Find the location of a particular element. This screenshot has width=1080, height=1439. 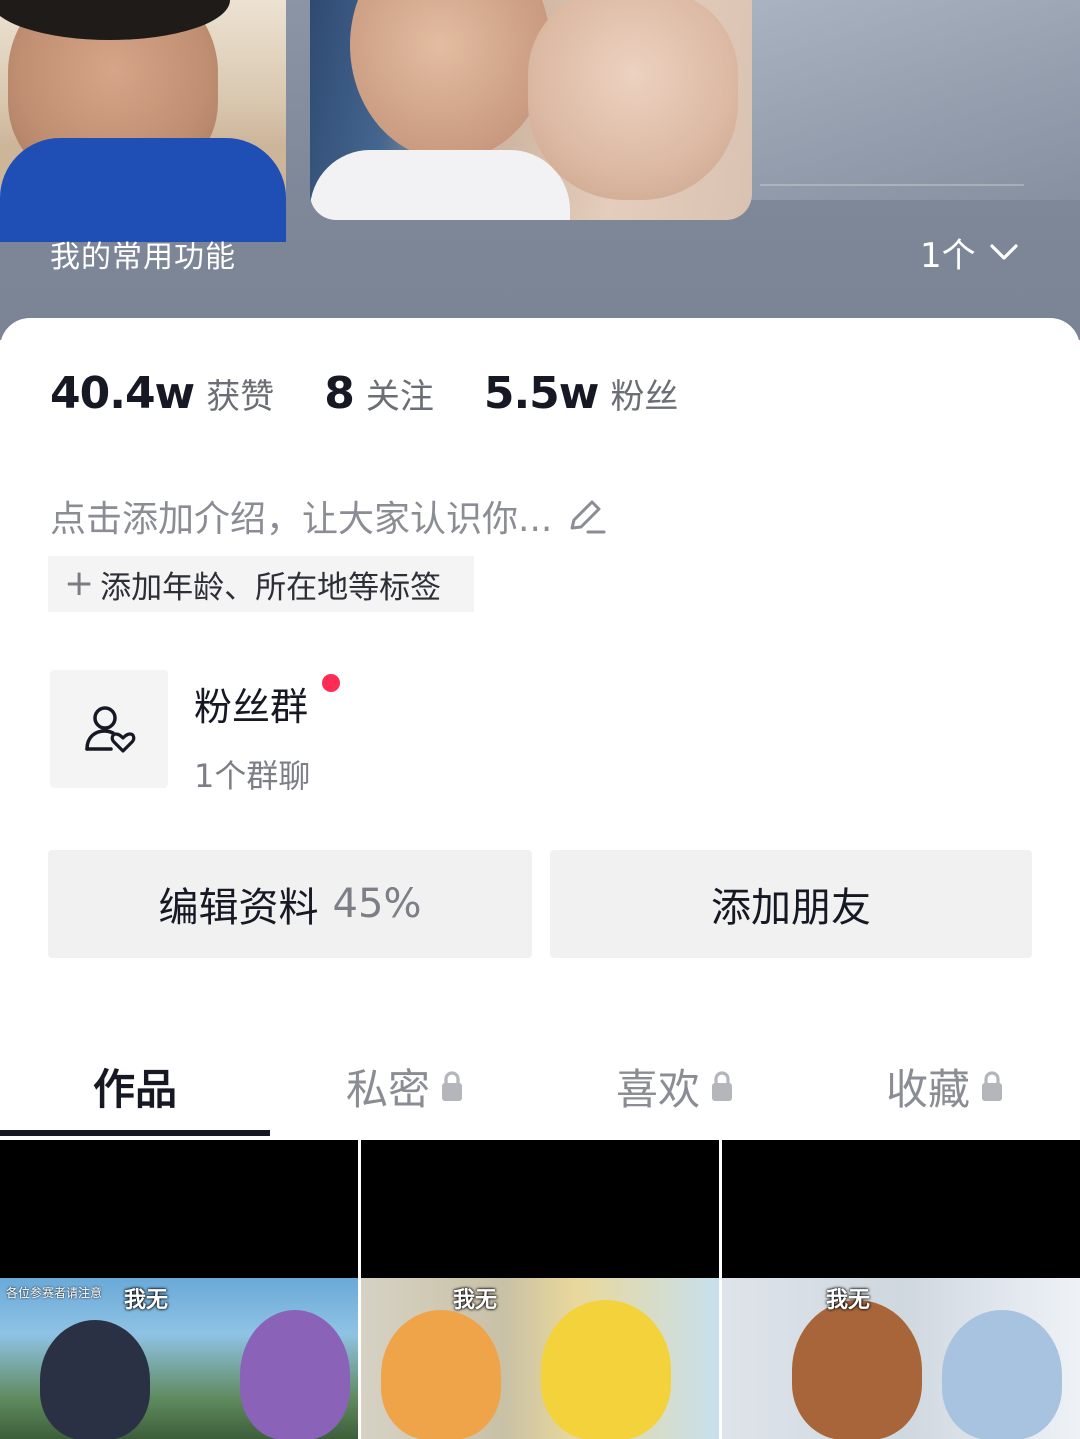

fan-group-title: 粉丝群 is located at coordinates (251, 707).